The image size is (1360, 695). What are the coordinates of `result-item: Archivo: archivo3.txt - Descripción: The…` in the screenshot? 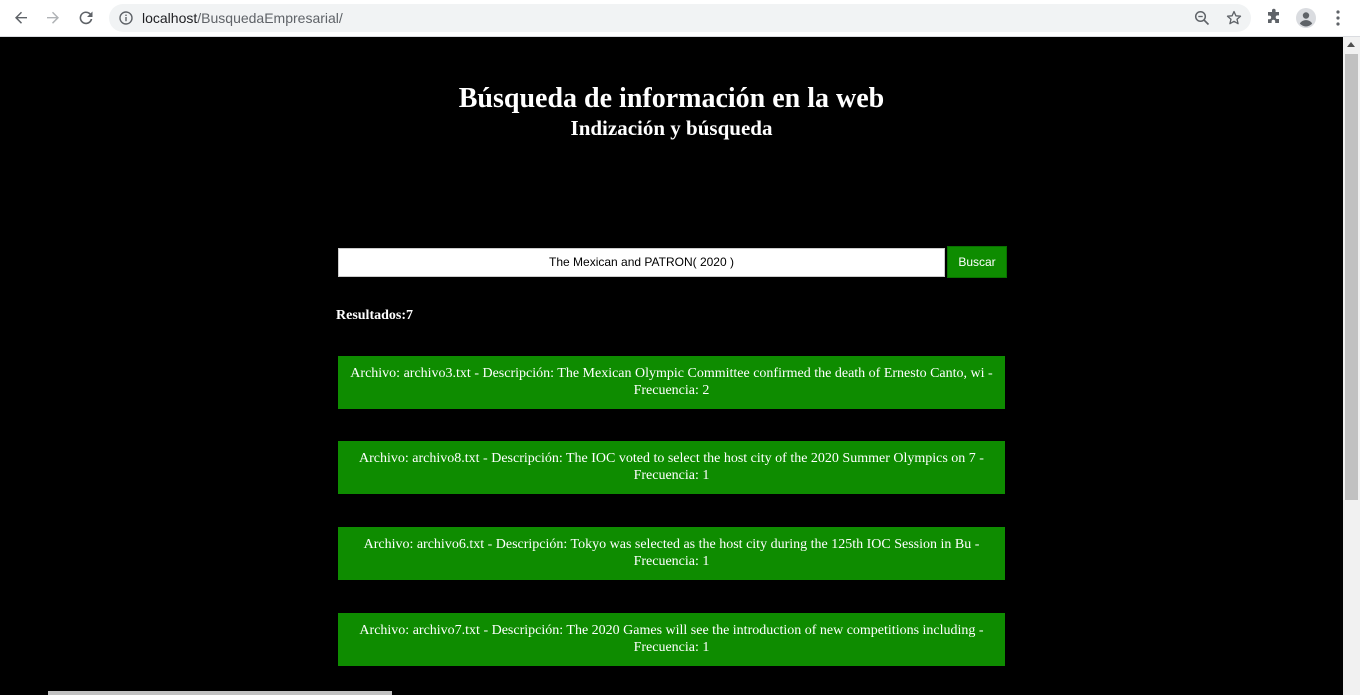 It's located at (671, 382).